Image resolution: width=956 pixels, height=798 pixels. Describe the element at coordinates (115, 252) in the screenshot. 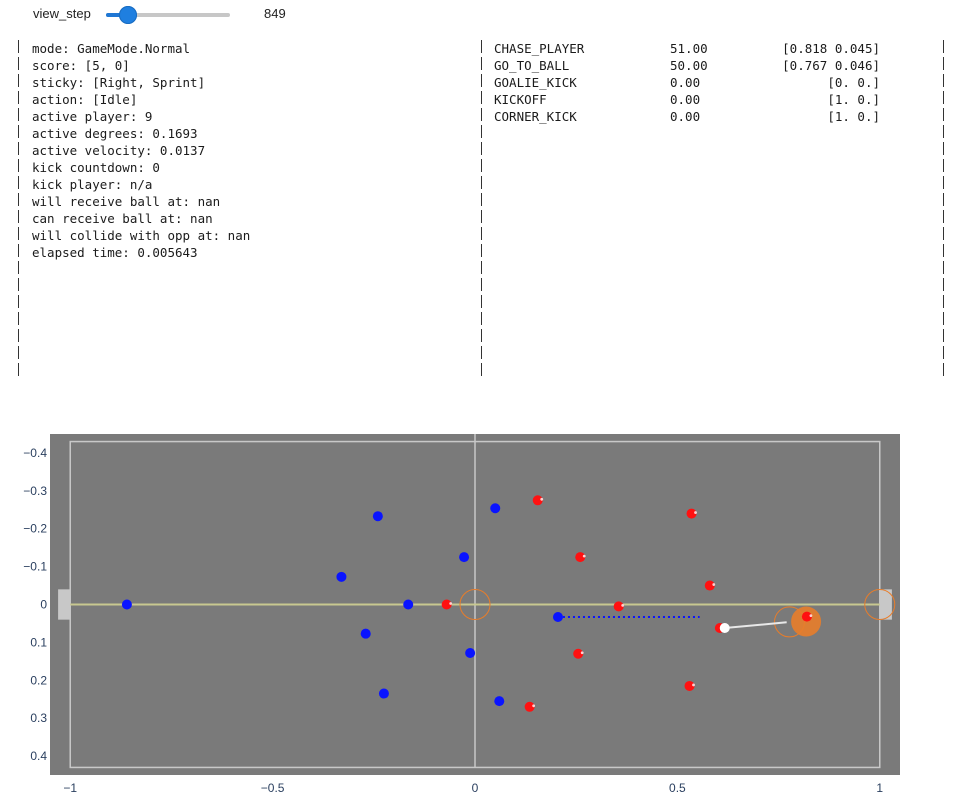

I see `state-line: elapsed time: 0.005643` at that location.